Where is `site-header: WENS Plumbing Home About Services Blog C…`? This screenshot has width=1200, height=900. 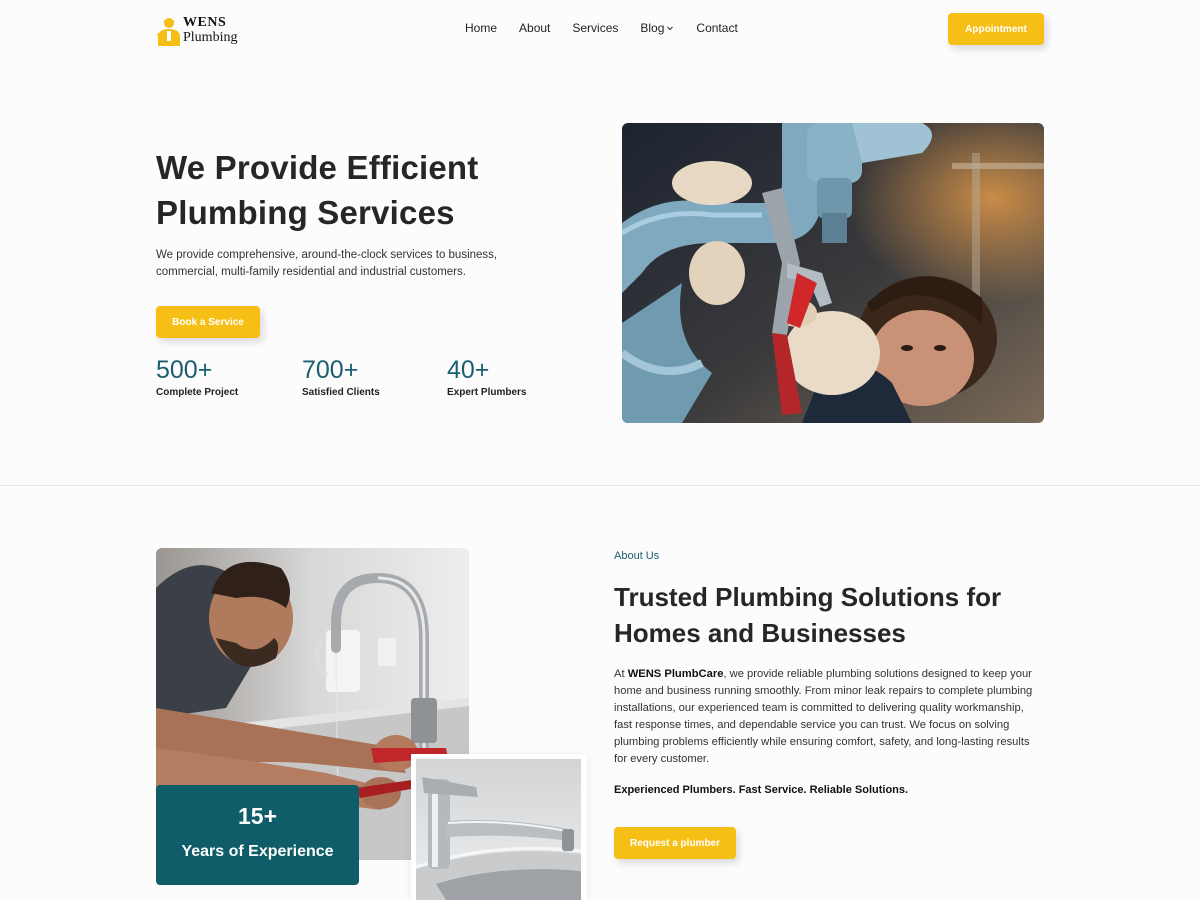
site-header: WENS Plumbing Home About Services Blog C… is located at coordinates (600, 30).